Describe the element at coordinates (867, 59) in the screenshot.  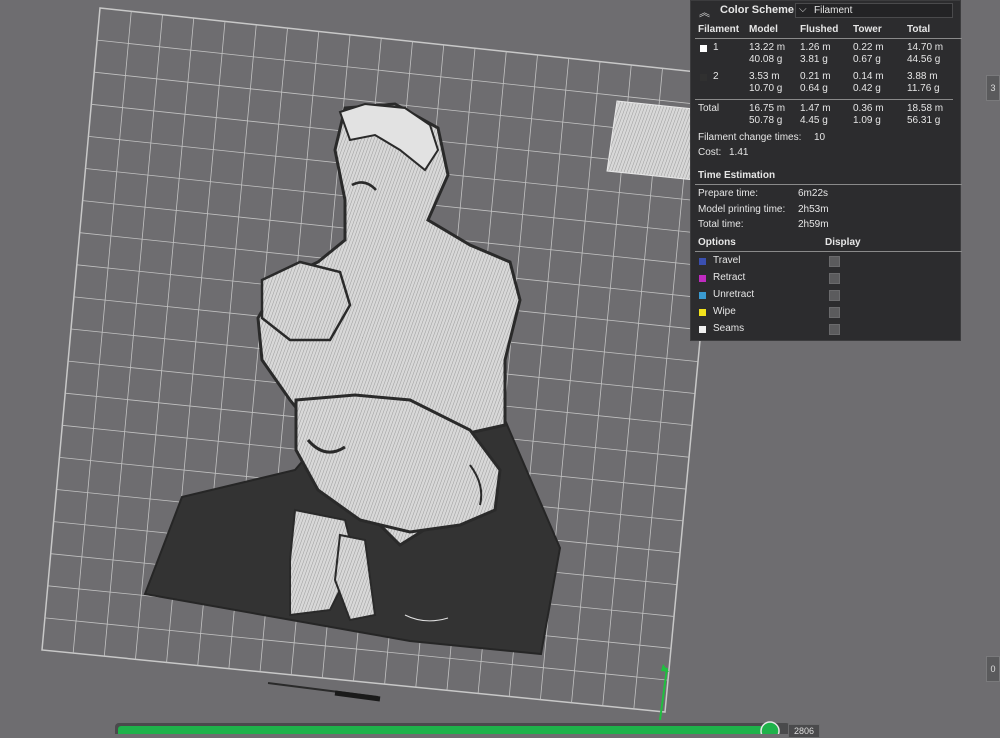
I see `tower-weight: 0.67 g` at that location.